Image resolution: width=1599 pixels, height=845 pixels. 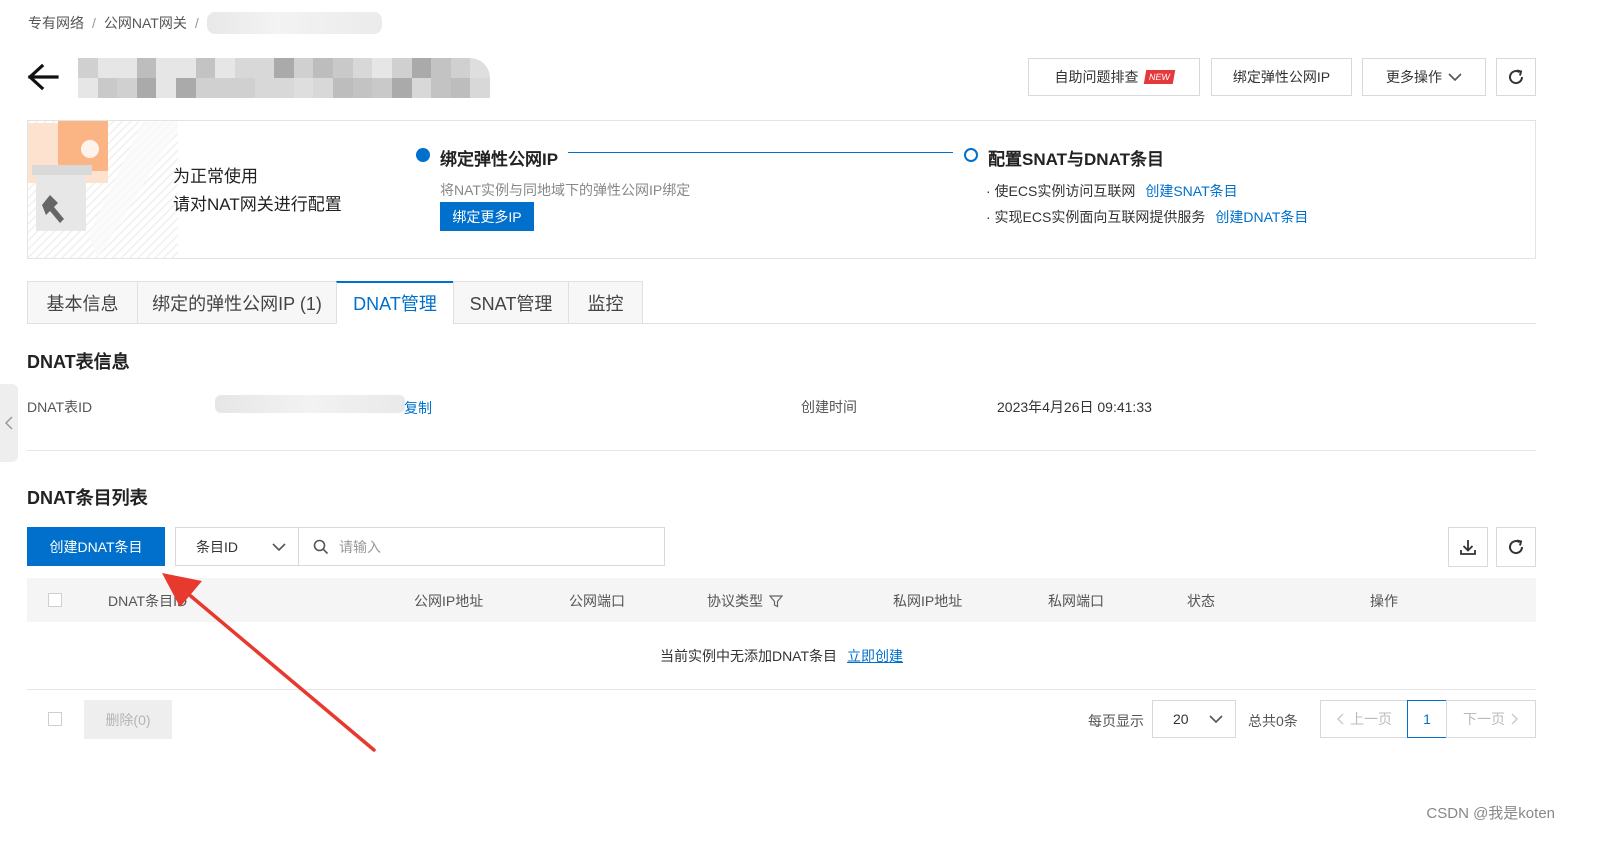 I want to click on dnat-info-title: DNAT表信息, so click(x=78, y=362).